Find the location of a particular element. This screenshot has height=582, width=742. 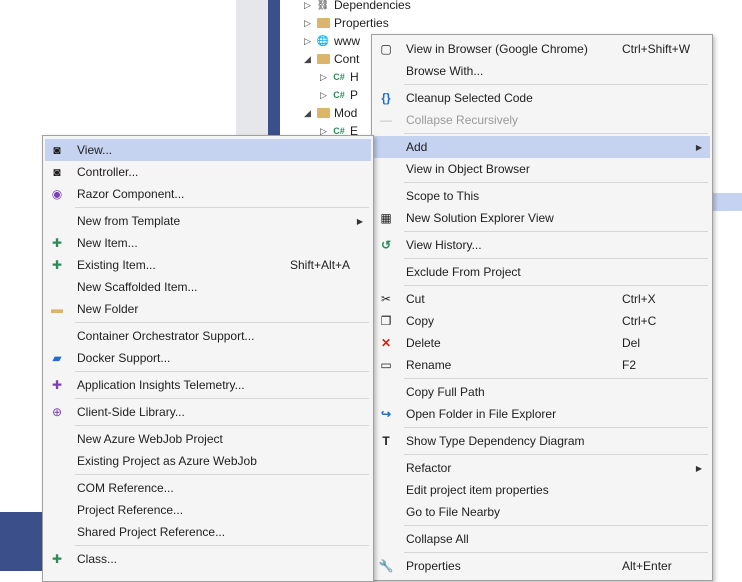

copy-icon: ❐ is located at coordinates (386, 321).